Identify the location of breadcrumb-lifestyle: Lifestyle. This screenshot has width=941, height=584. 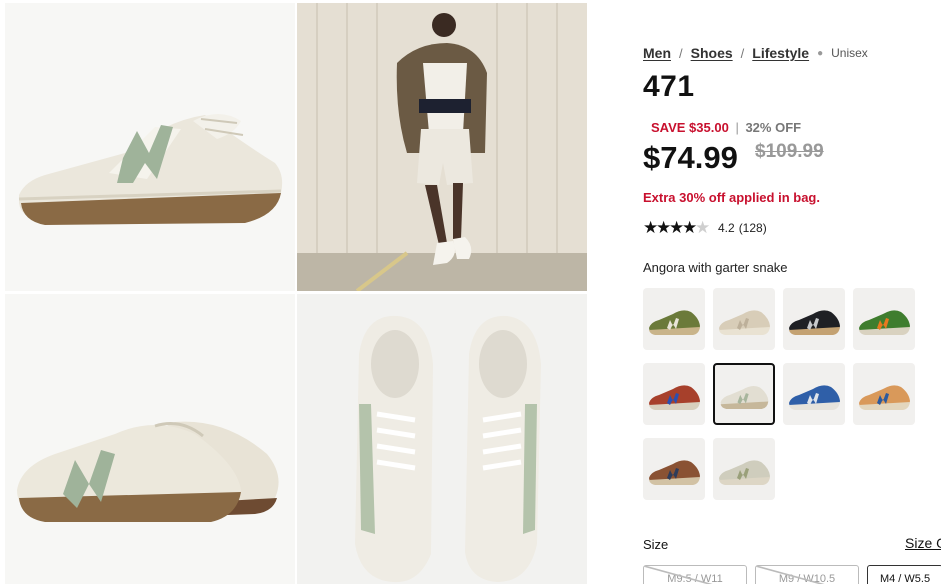
(780, 53).